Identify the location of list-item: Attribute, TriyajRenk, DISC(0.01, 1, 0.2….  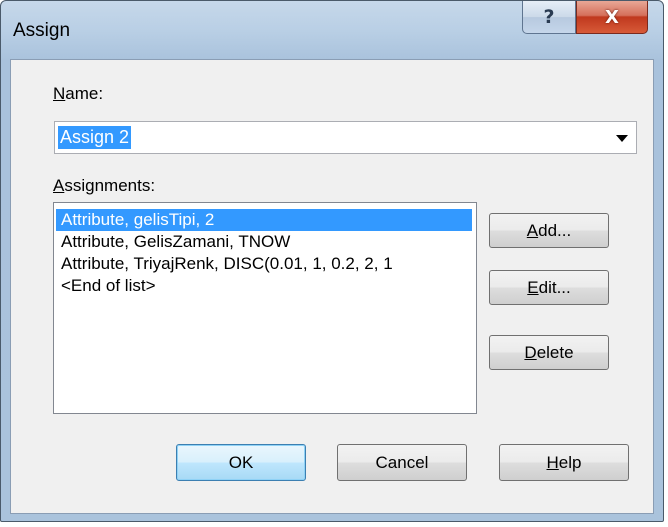
(264, 264).